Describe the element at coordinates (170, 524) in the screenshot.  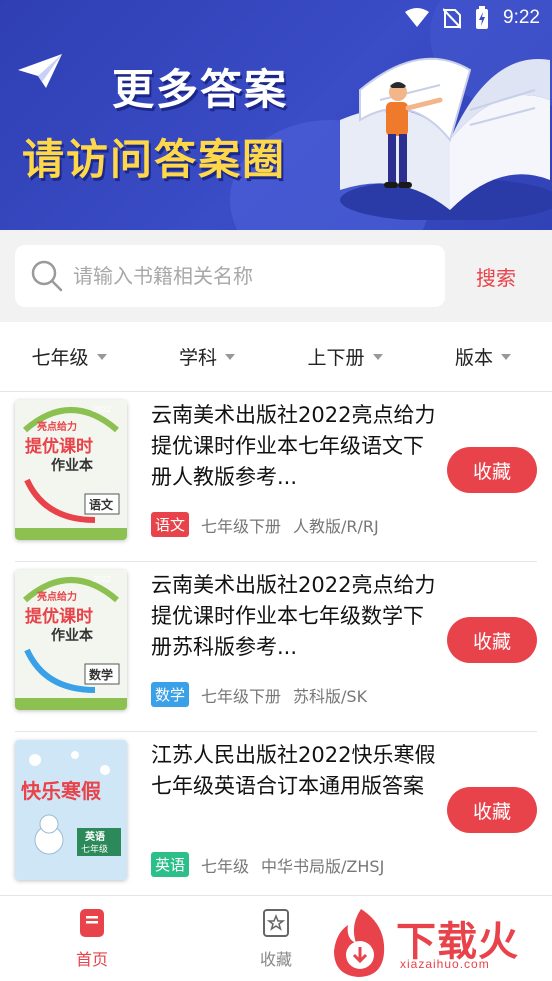
I see `subject-tag: 语文` at that location.